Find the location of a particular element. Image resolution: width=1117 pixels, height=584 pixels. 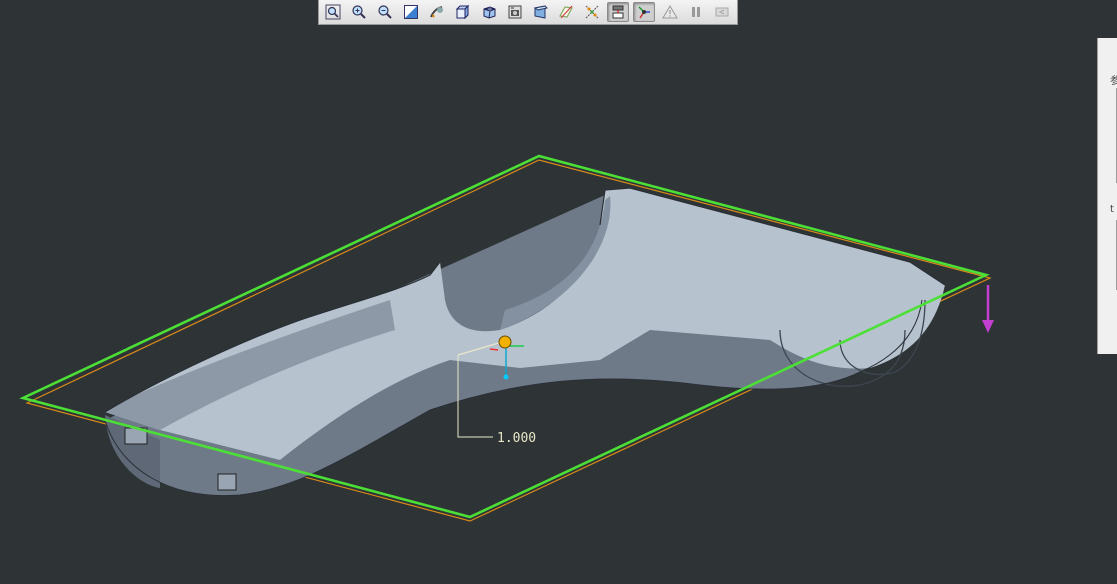

direction-arrow is located at coordinates (988, 309).